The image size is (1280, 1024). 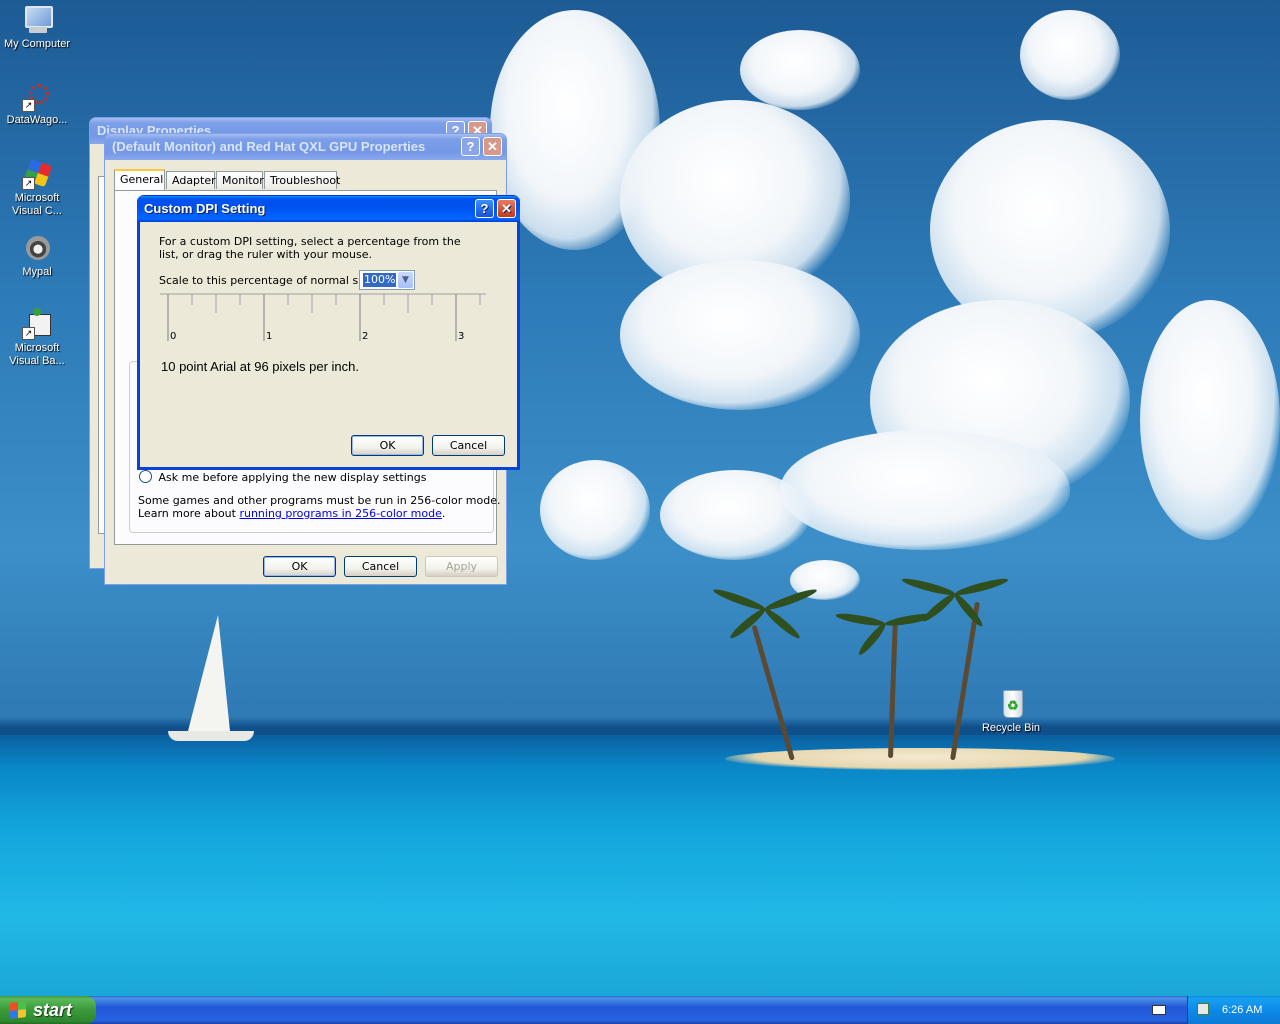 What do you see at coordinates (1159, 1010) in the screenshot?
I see `keyboard-icon` at bounding box center [1159, 1010].